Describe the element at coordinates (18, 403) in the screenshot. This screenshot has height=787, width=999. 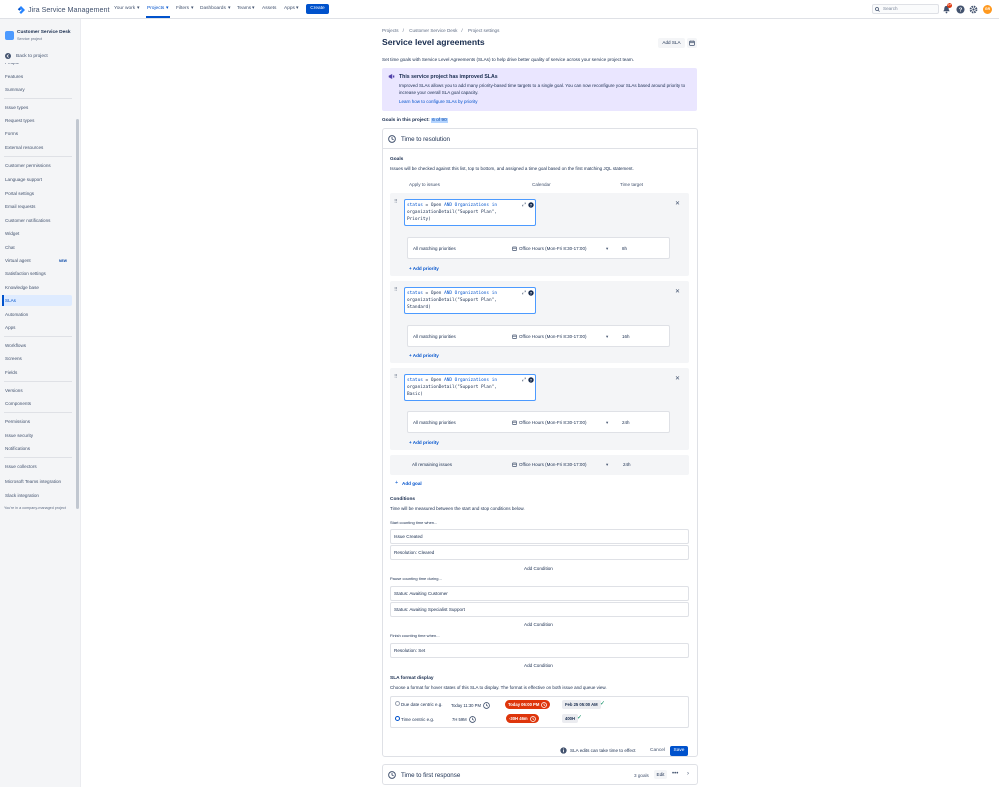
I see `sidebar-item-components: Components` at that location.